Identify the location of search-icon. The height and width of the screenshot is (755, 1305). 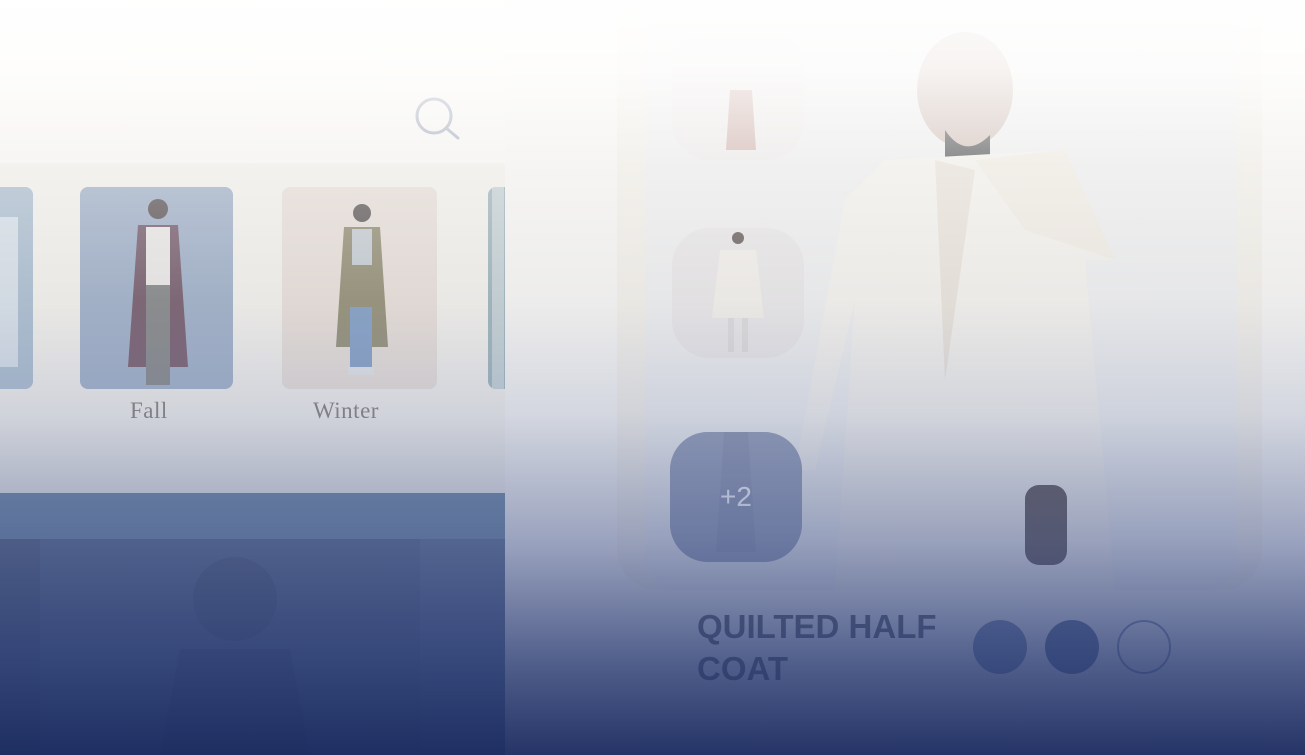
(437, 118).